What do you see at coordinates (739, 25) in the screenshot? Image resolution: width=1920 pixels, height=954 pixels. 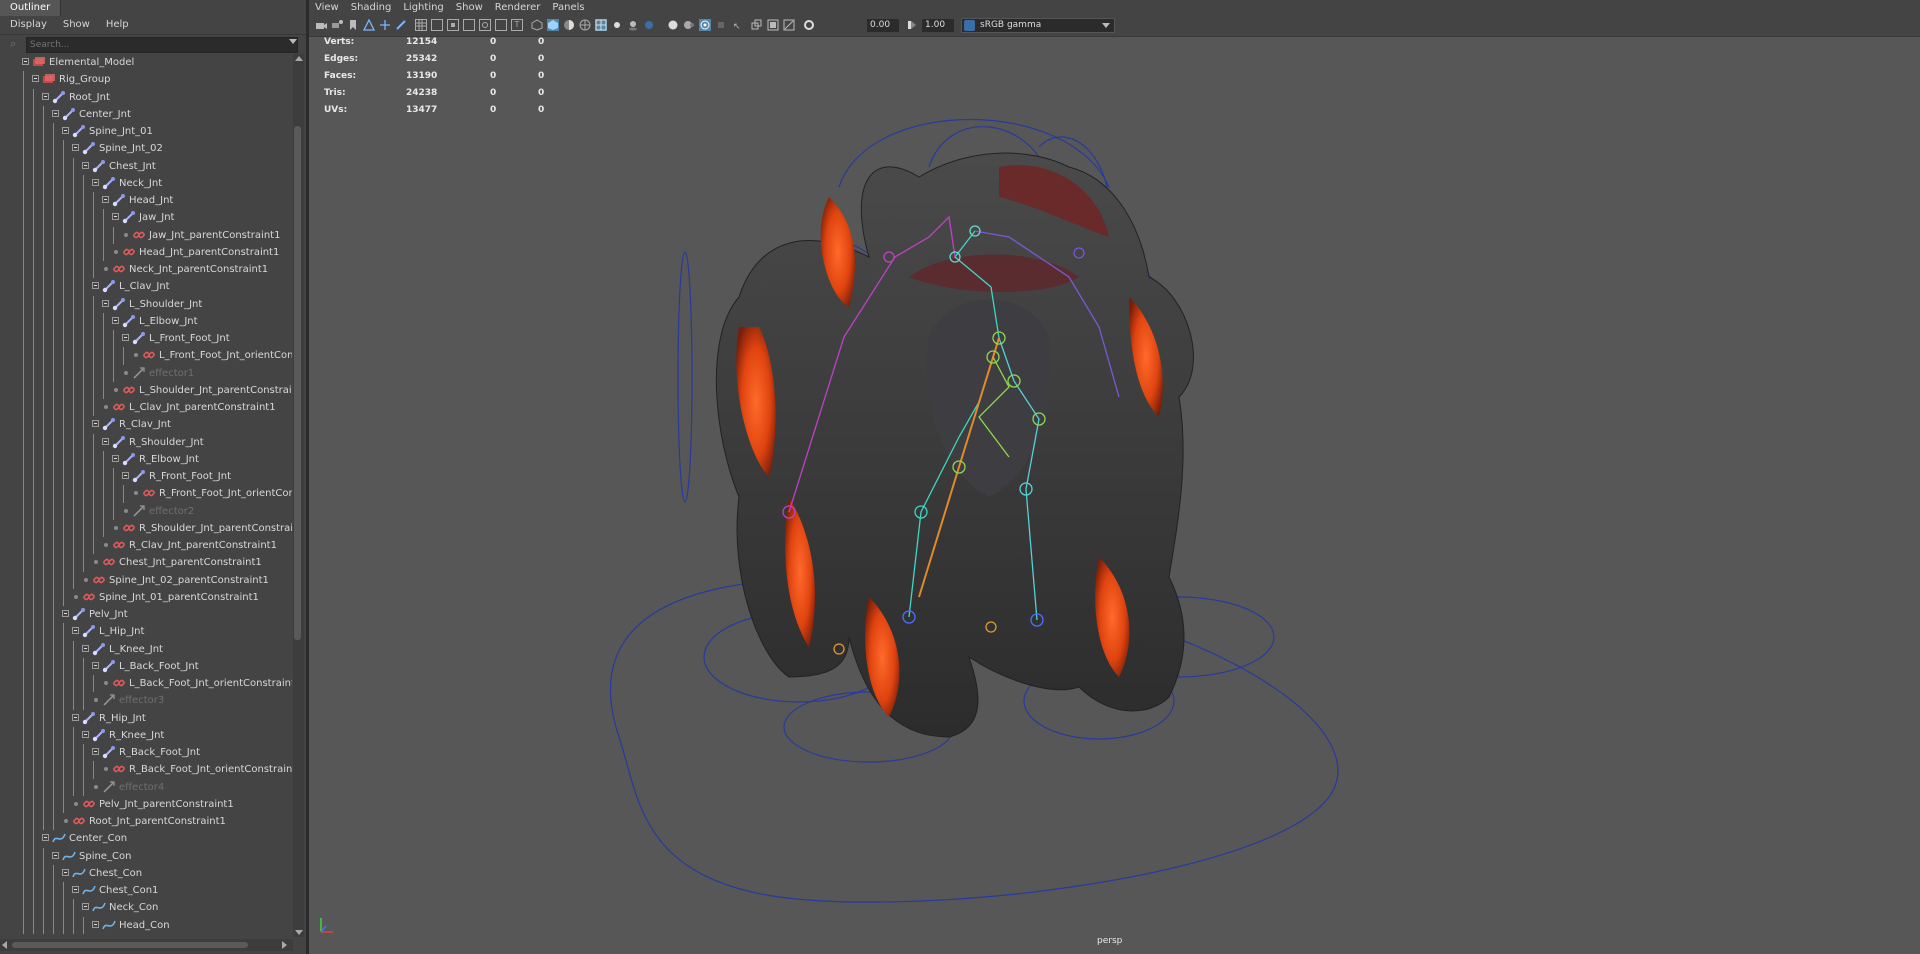 I see `xray-icon: ↖` at bounding box center [739, 25].